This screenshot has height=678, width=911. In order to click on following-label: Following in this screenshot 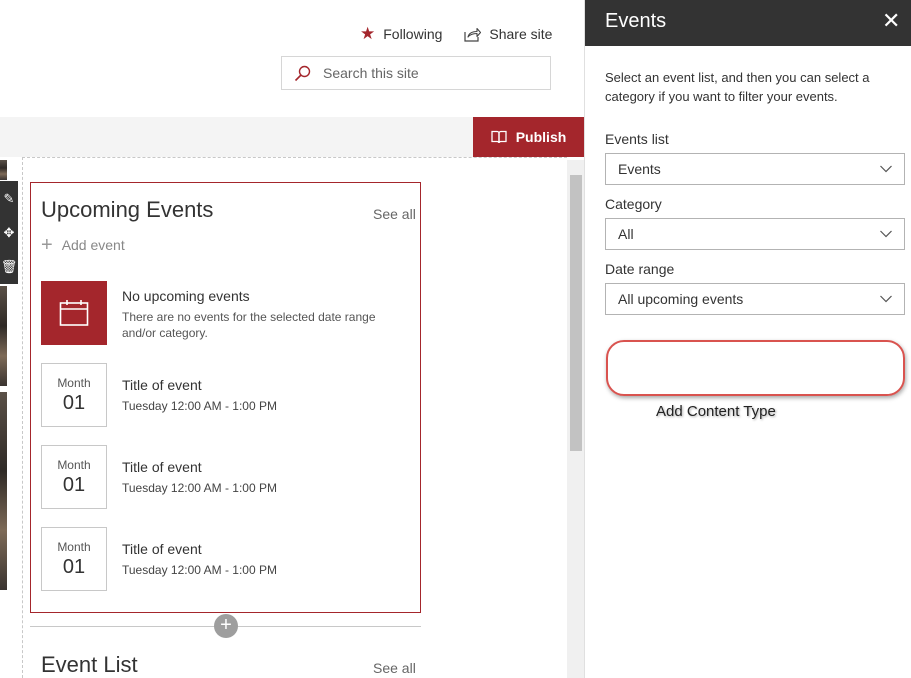, I will do `click(413, 34)`.